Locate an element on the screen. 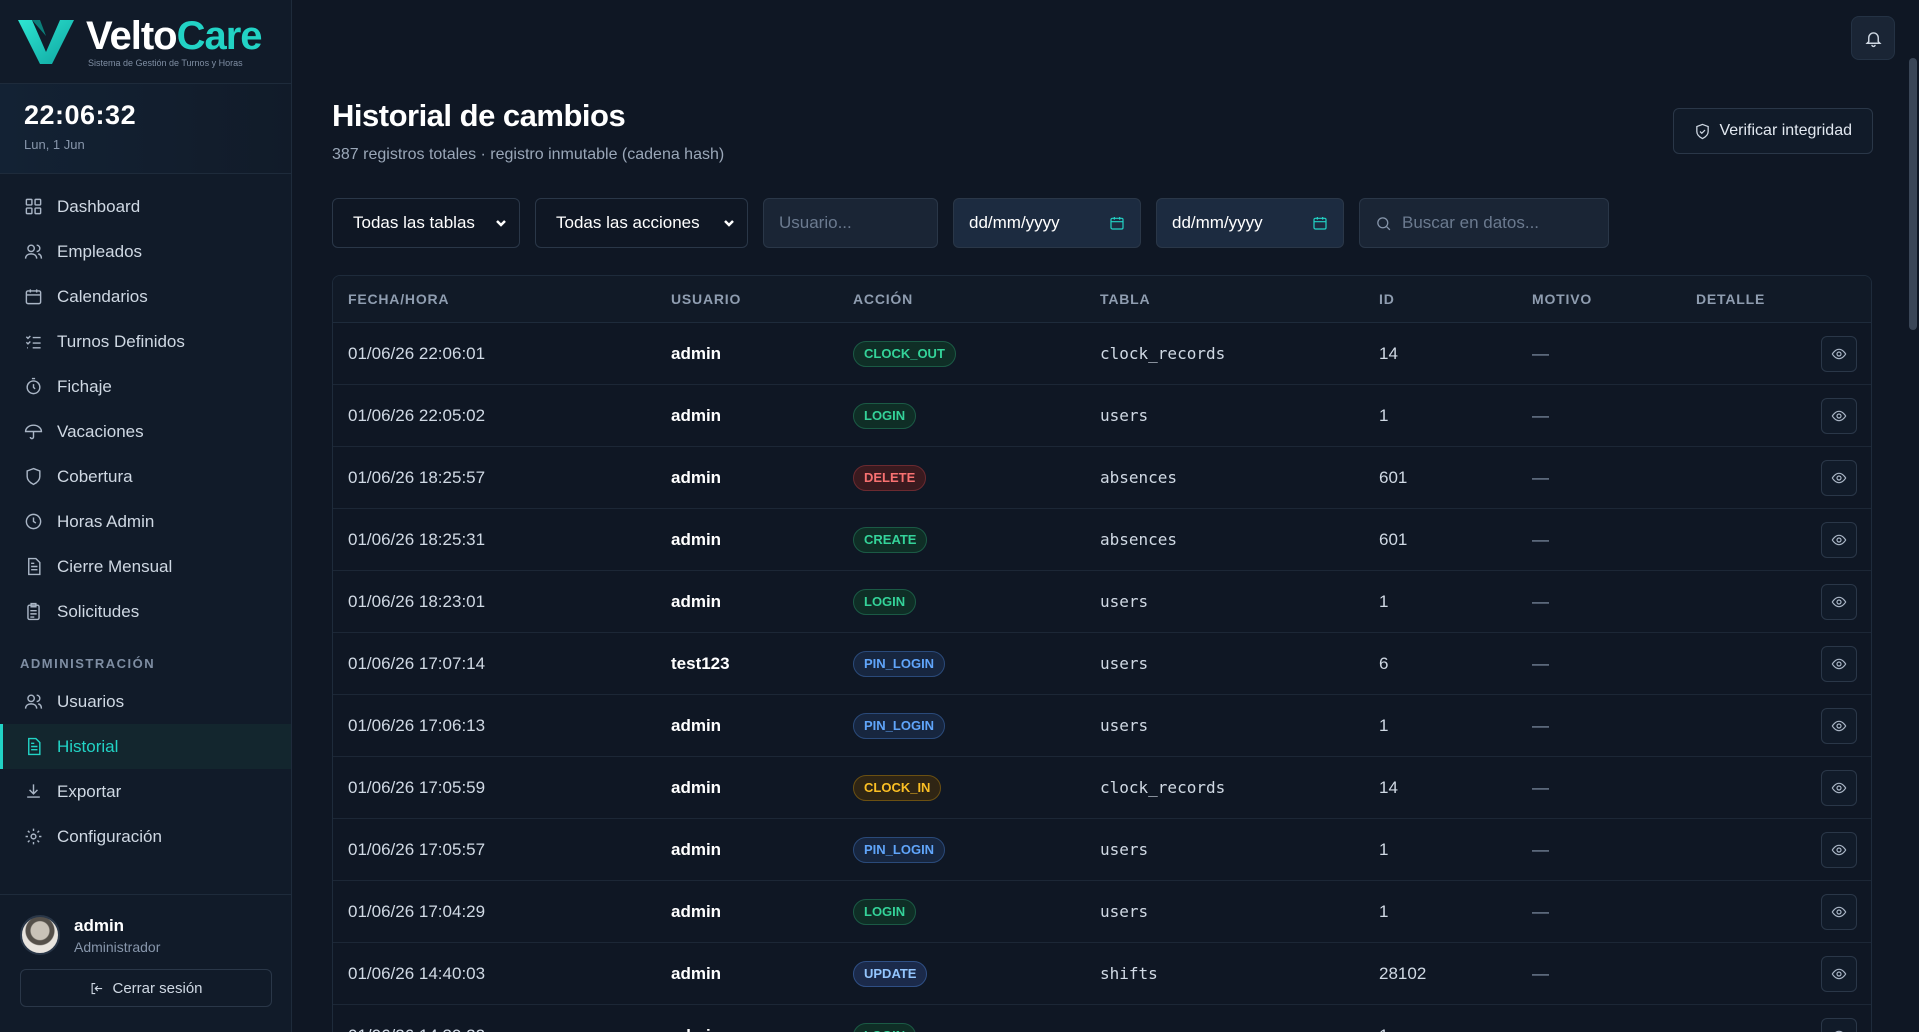  table-row: 01/06/26 18:25:57 admin DELETE absences 601 — is located at coordinates (1102, 478).